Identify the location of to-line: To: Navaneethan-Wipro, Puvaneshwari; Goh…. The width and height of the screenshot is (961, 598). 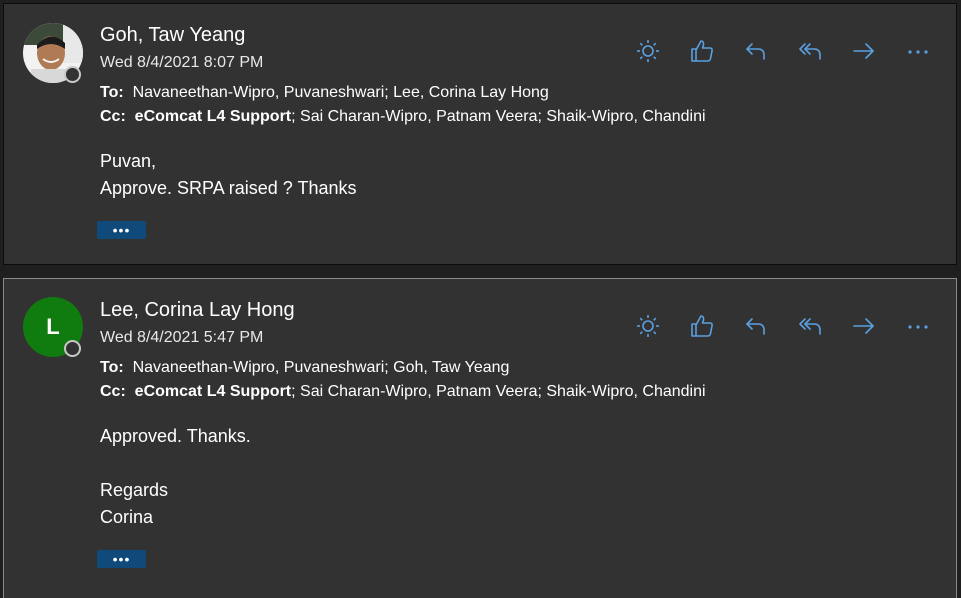
(304, 368).